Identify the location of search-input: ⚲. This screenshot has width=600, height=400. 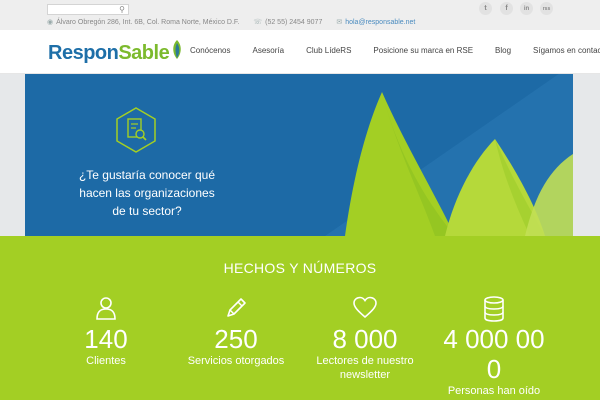
(88, 9).